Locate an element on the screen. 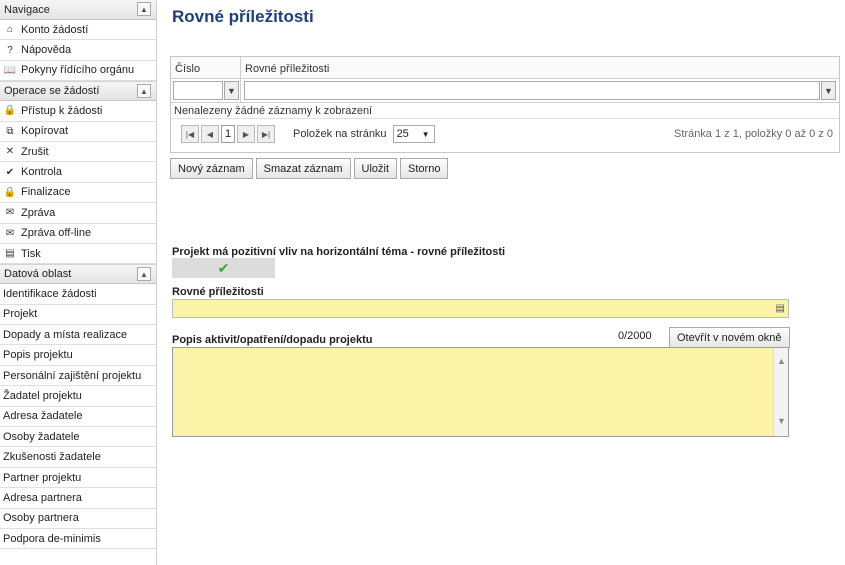 The height and width of the screenshot is (565, 845). rovne-field: ▤ is located at coordinates (480, 308).